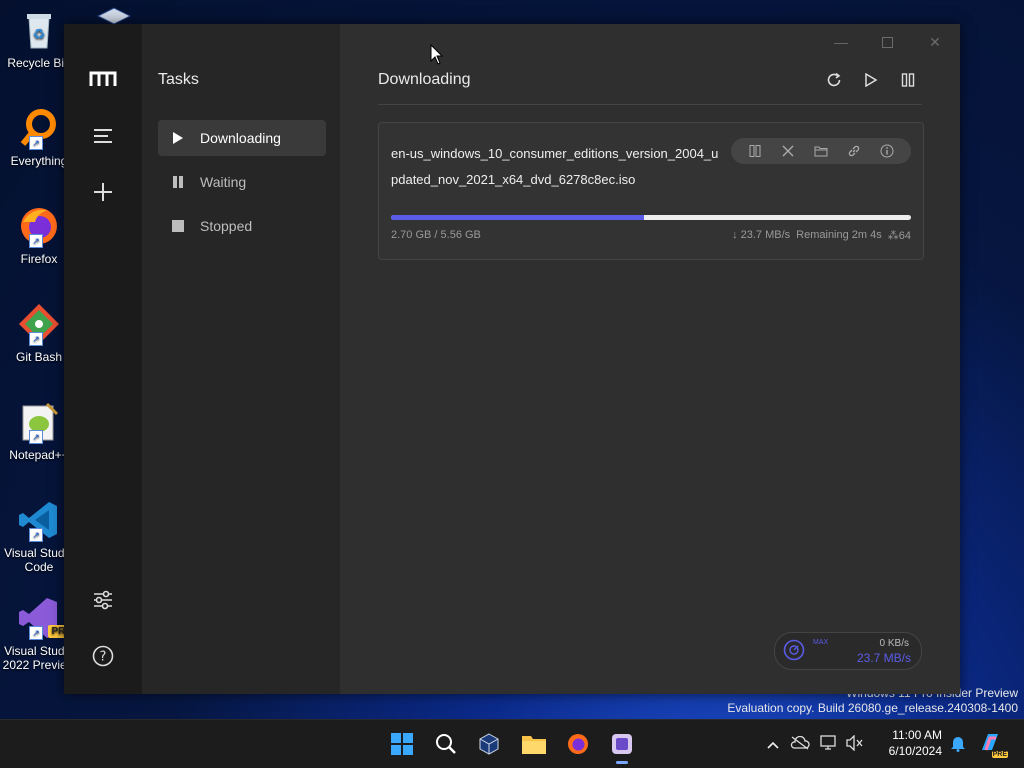 Image resolution: width=1024 pixels, height=768 pixels. Describe the element at coordinates (871, 80) in the screenshot. I see `resume-all-button` at that location.